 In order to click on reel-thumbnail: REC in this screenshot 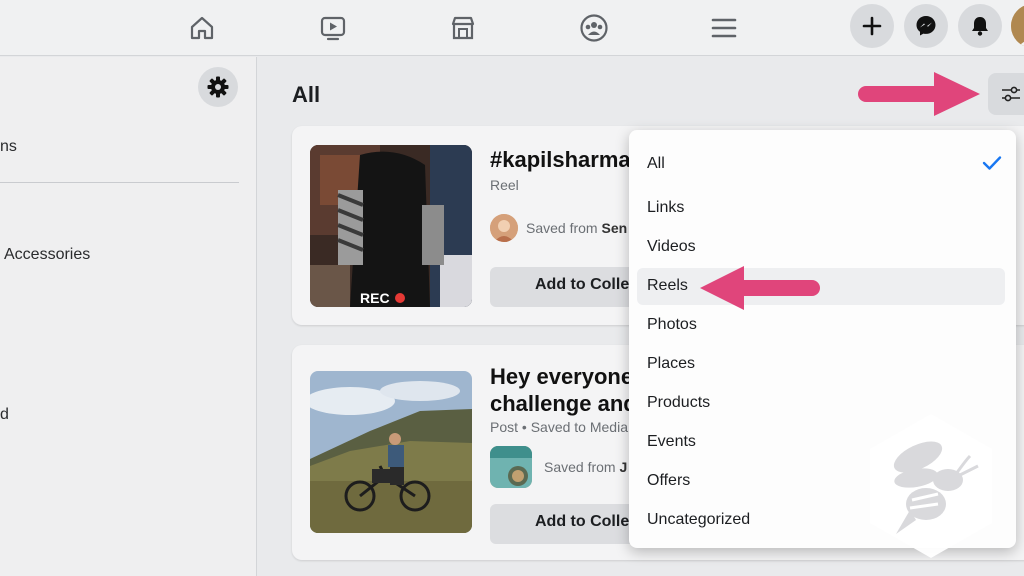, I will do `click(391, 226)`.